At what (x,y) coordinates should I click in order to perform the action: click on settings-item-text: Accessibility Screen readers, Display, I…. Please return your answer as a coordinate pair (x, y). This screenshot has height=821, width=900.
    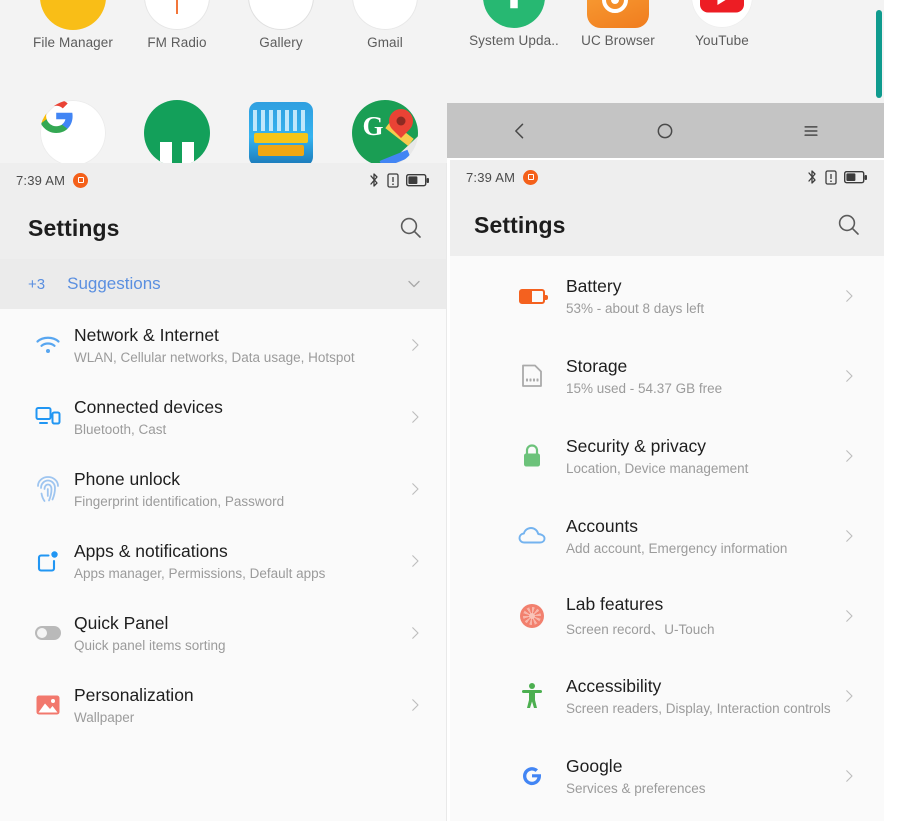
    Looking at the image, I should click on (696, 696).